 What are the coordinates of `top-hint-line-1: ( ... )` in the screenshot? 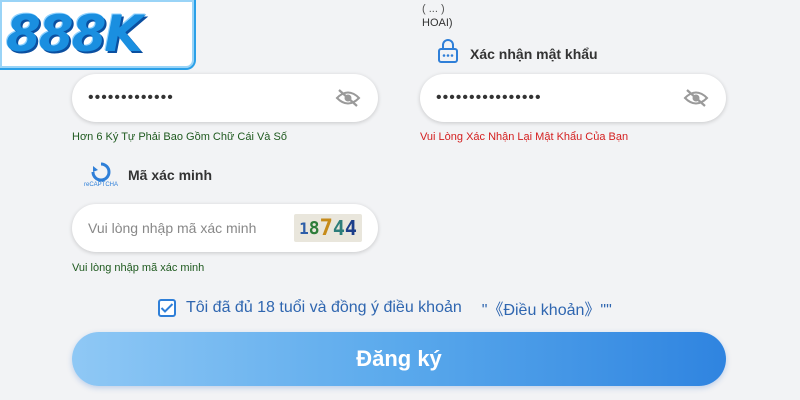 It's located at (433, 9).